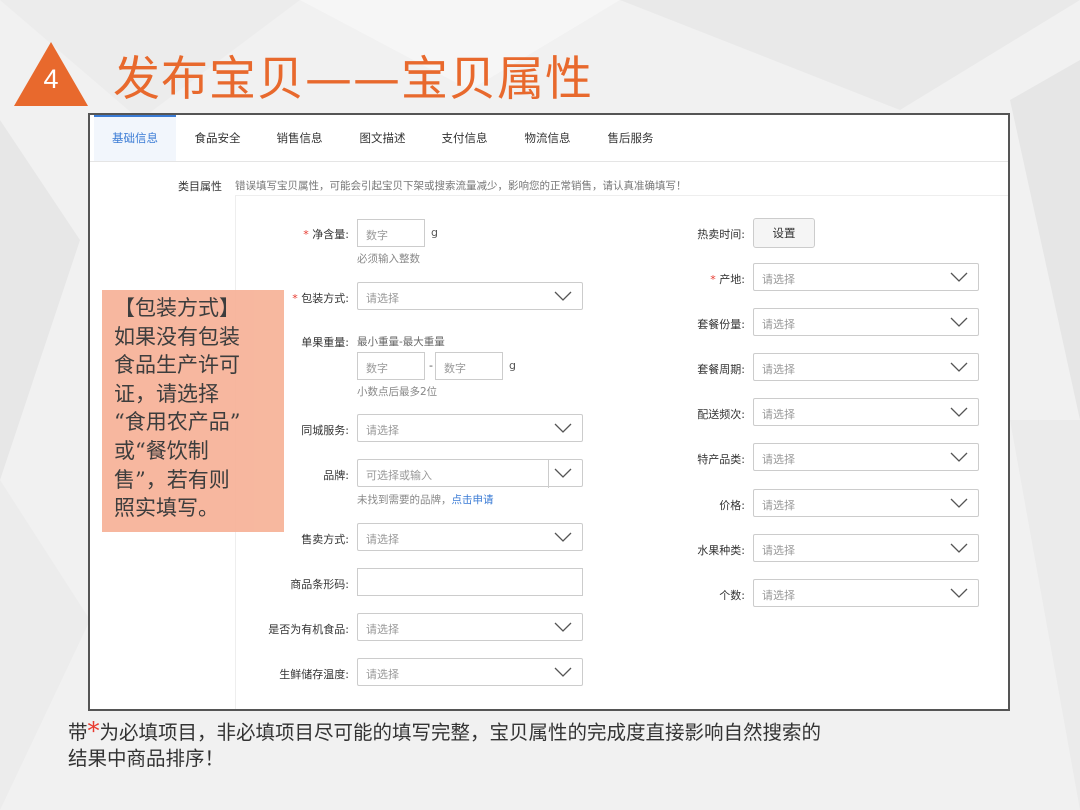 The height and width of the screenshot is (810, 1080). I want to click on package-count-select: 请选择, so click(866, 322).